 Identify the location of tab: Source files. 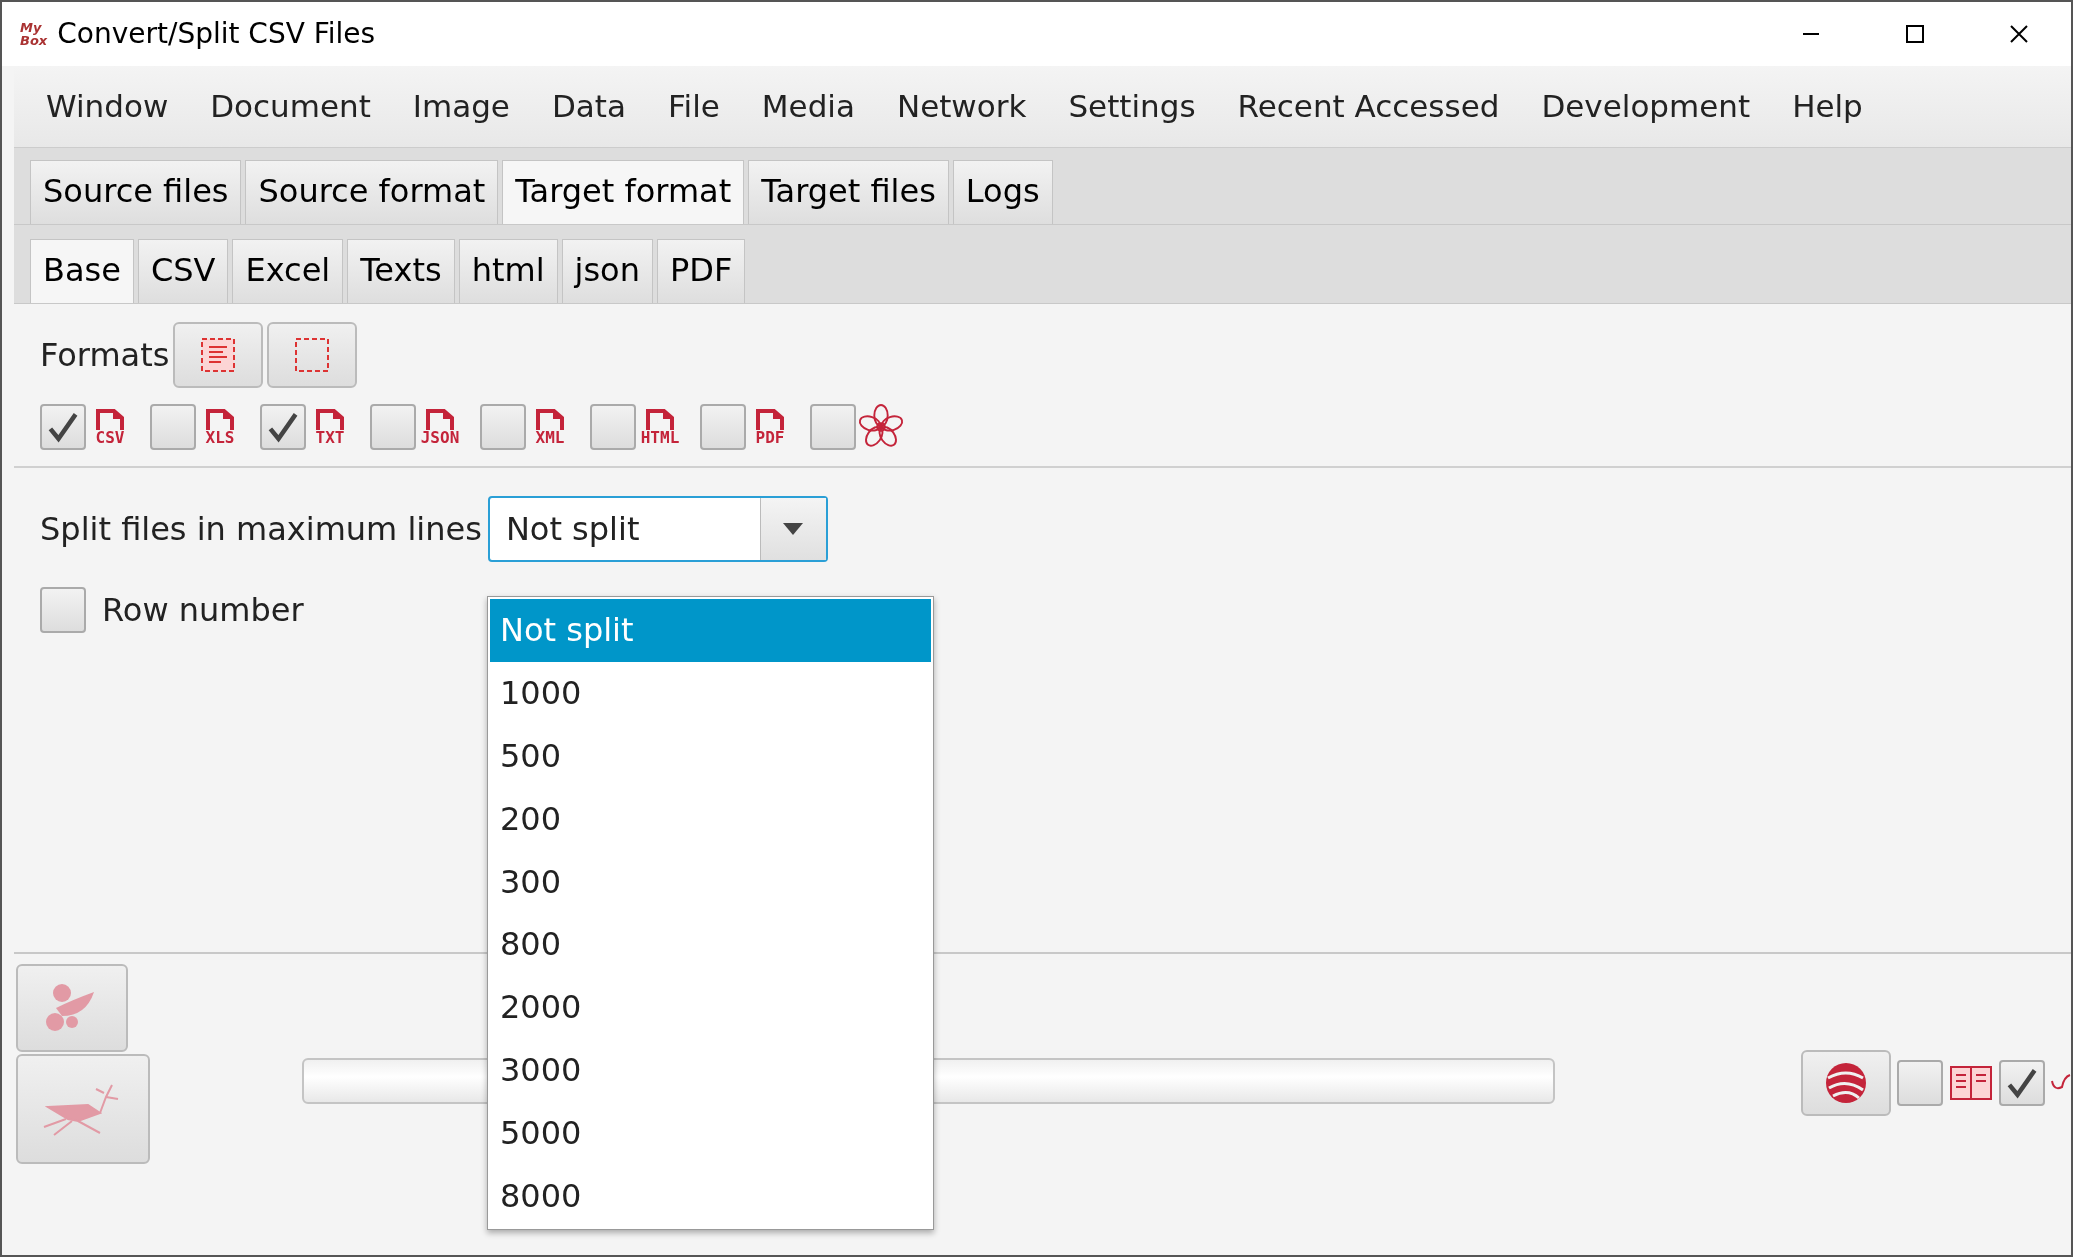
(136, 192).